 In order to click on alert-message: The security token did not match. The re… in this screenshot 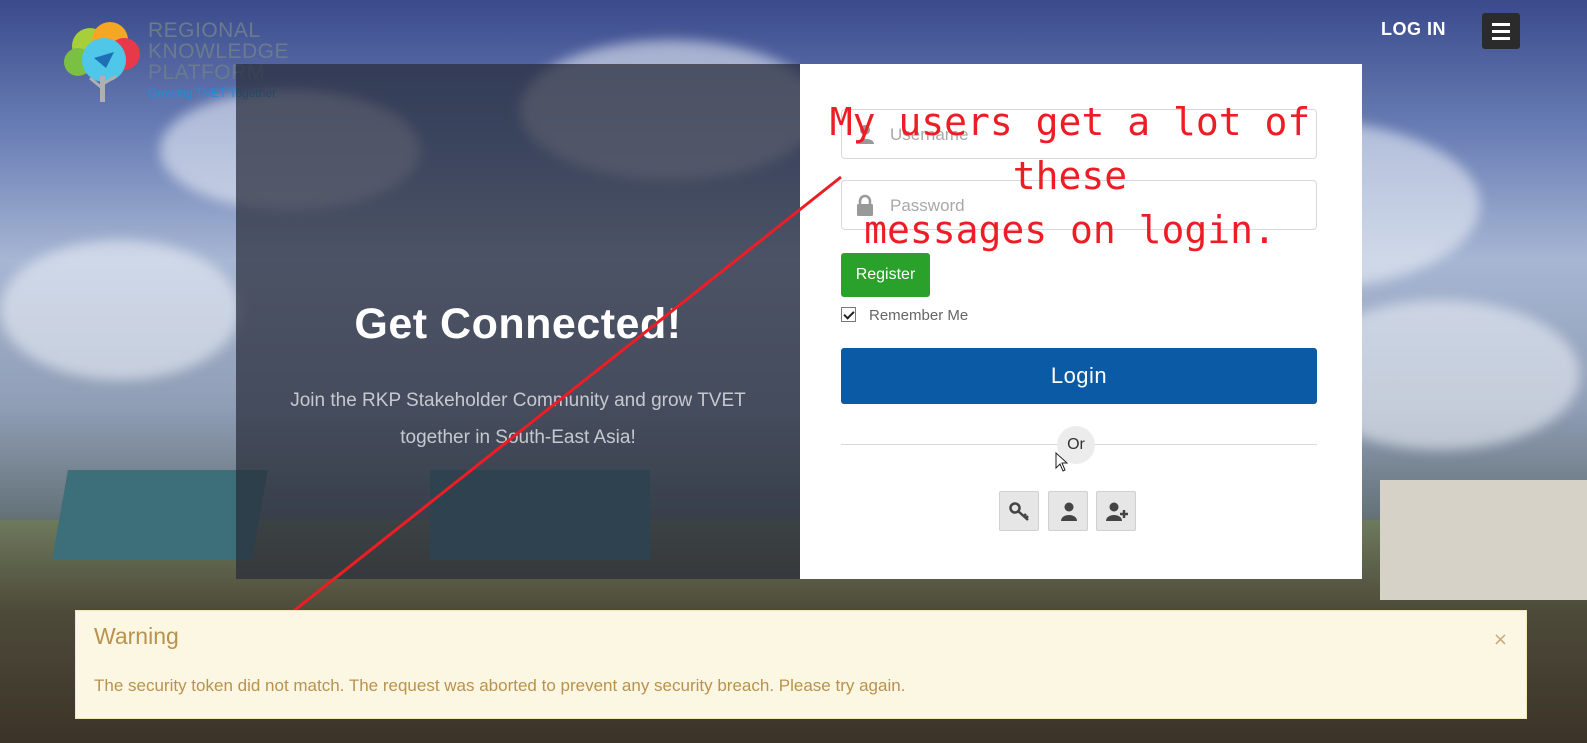, I will do `click(500, 685)`.